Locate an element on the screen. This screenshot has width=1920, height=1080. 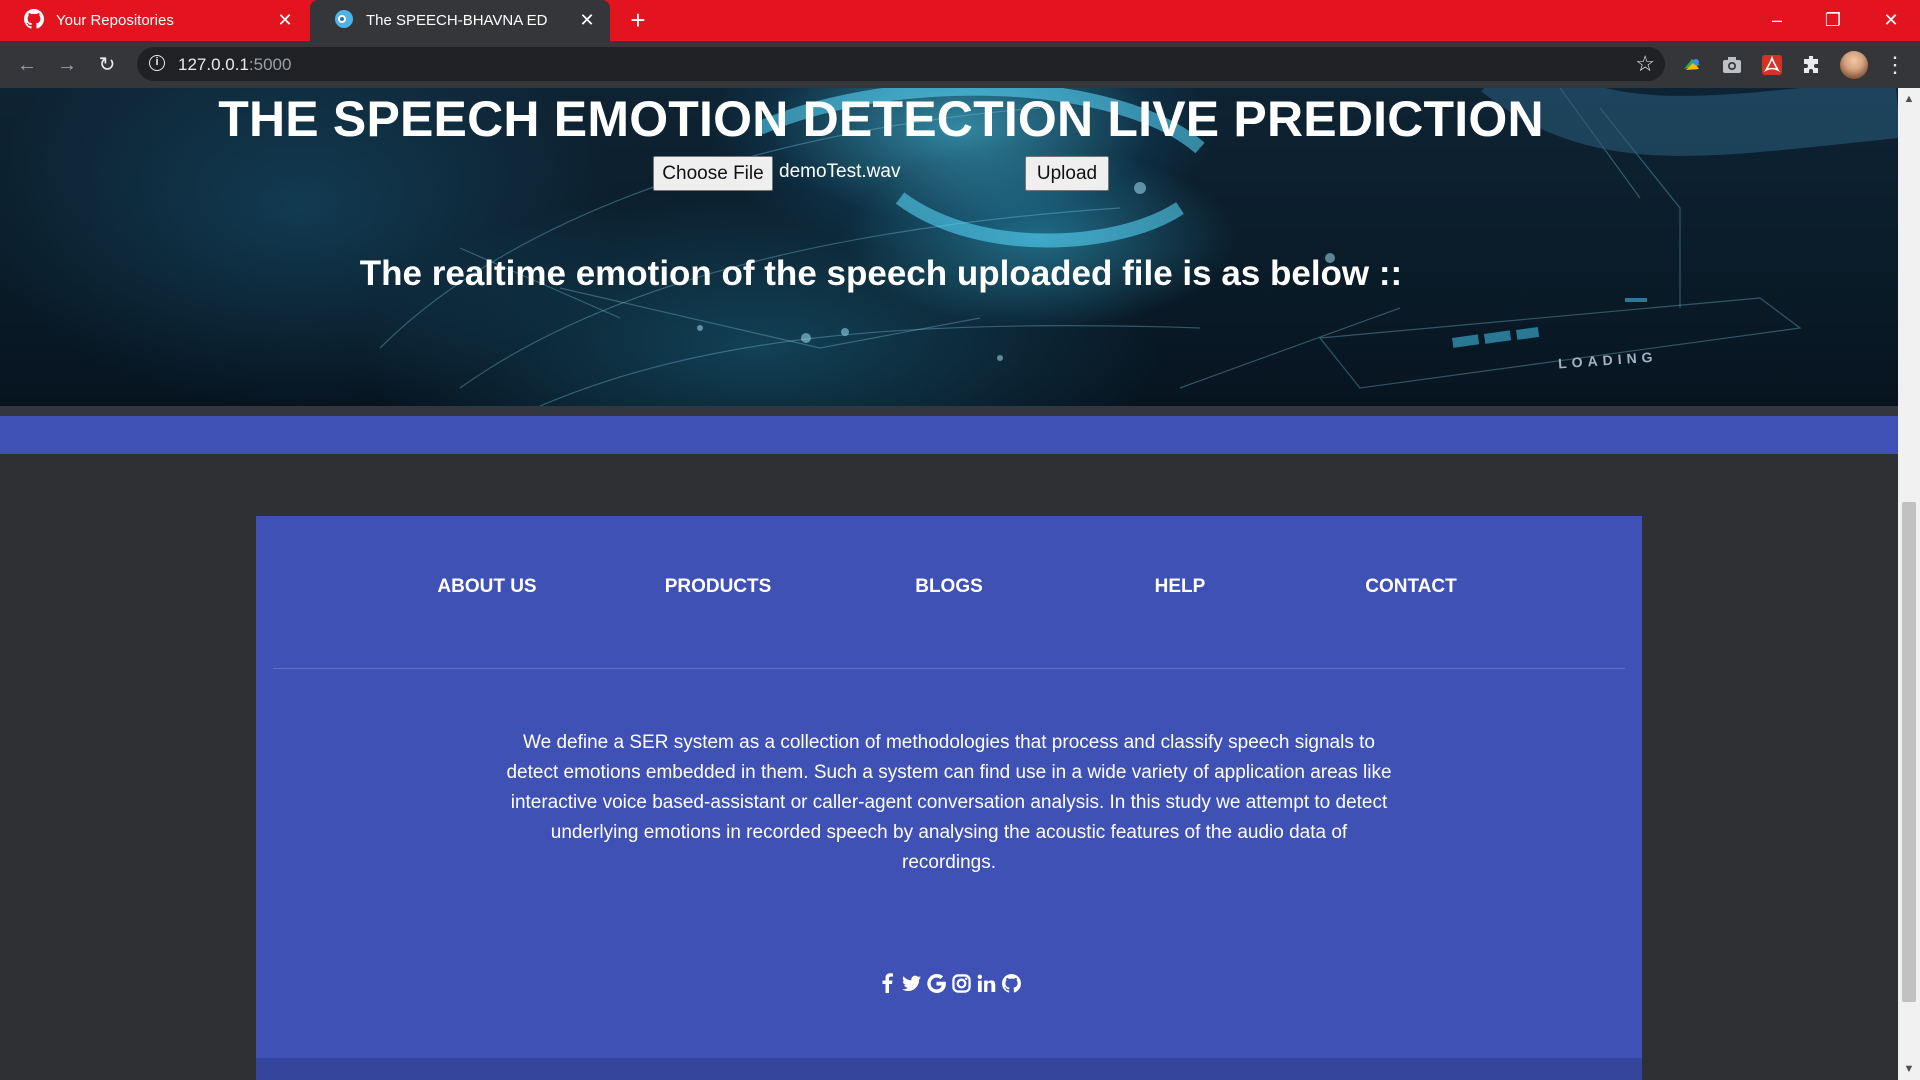
tab-your-repositories: Your Repositories ✕ is located at coordinates (154, 20).